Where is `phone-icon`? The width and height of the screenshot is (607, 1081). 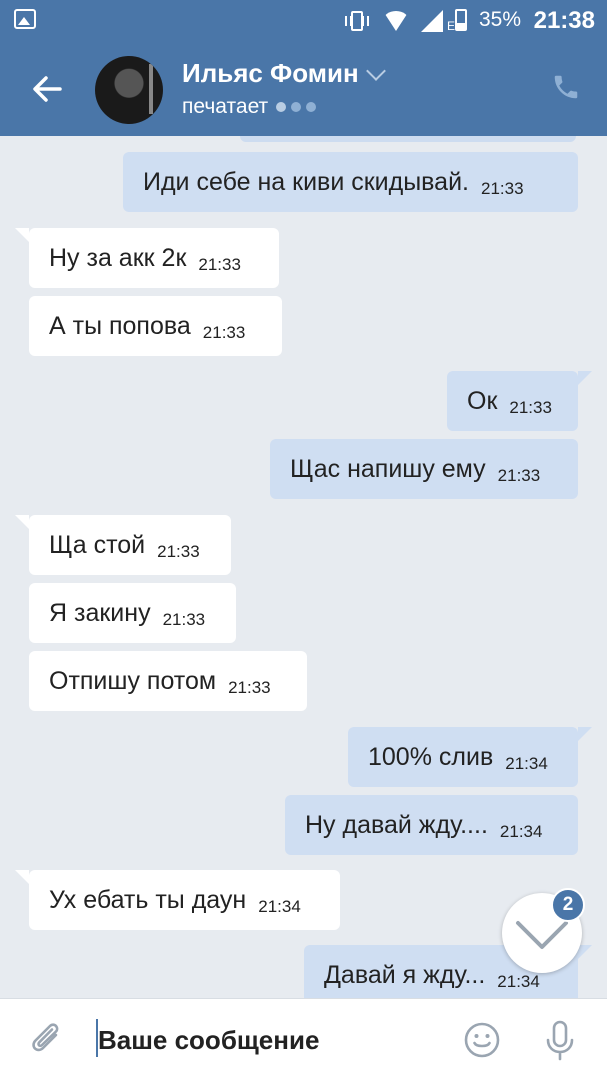
phone-icon is located at coordinates (566, 87).